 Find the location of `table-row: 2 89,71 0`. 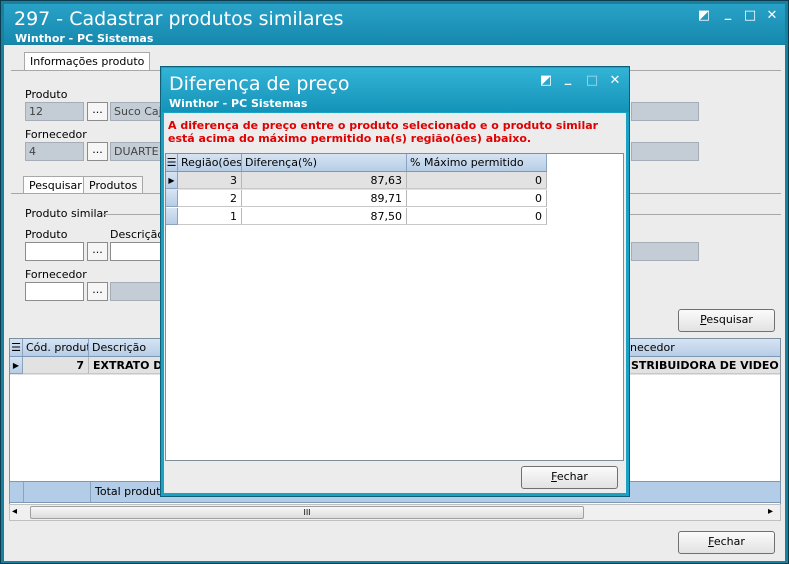

table-row: 2 89,71 0 is located at coordinates (356, 199).